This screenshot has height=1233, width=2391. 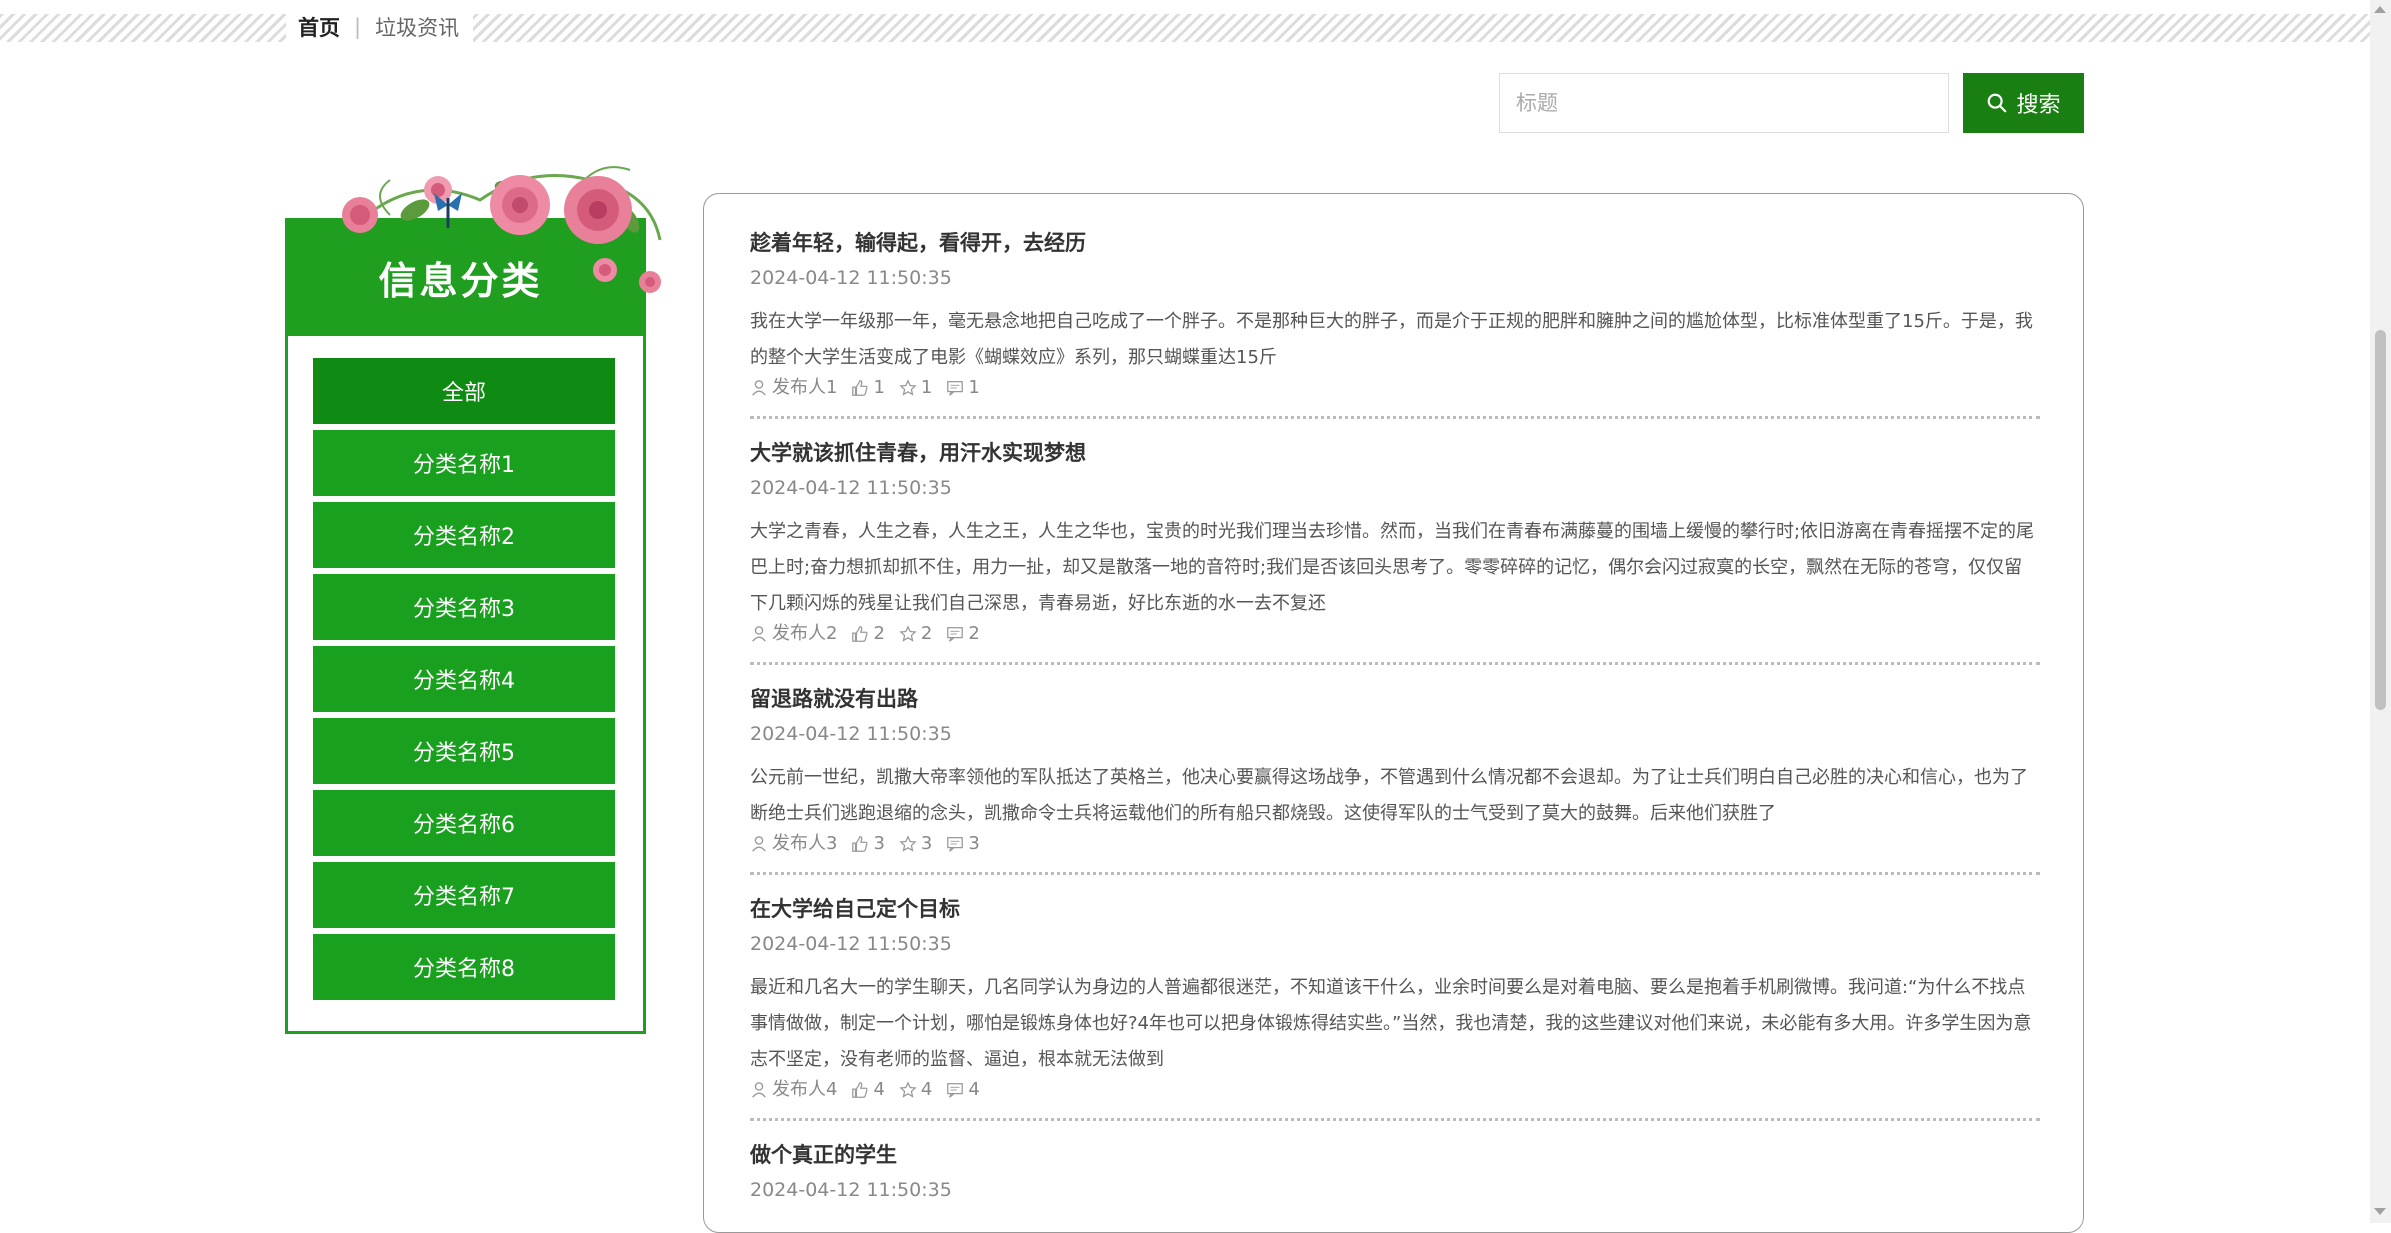 I want to click on search-button: 搜索, so click(x=2023, y=103).